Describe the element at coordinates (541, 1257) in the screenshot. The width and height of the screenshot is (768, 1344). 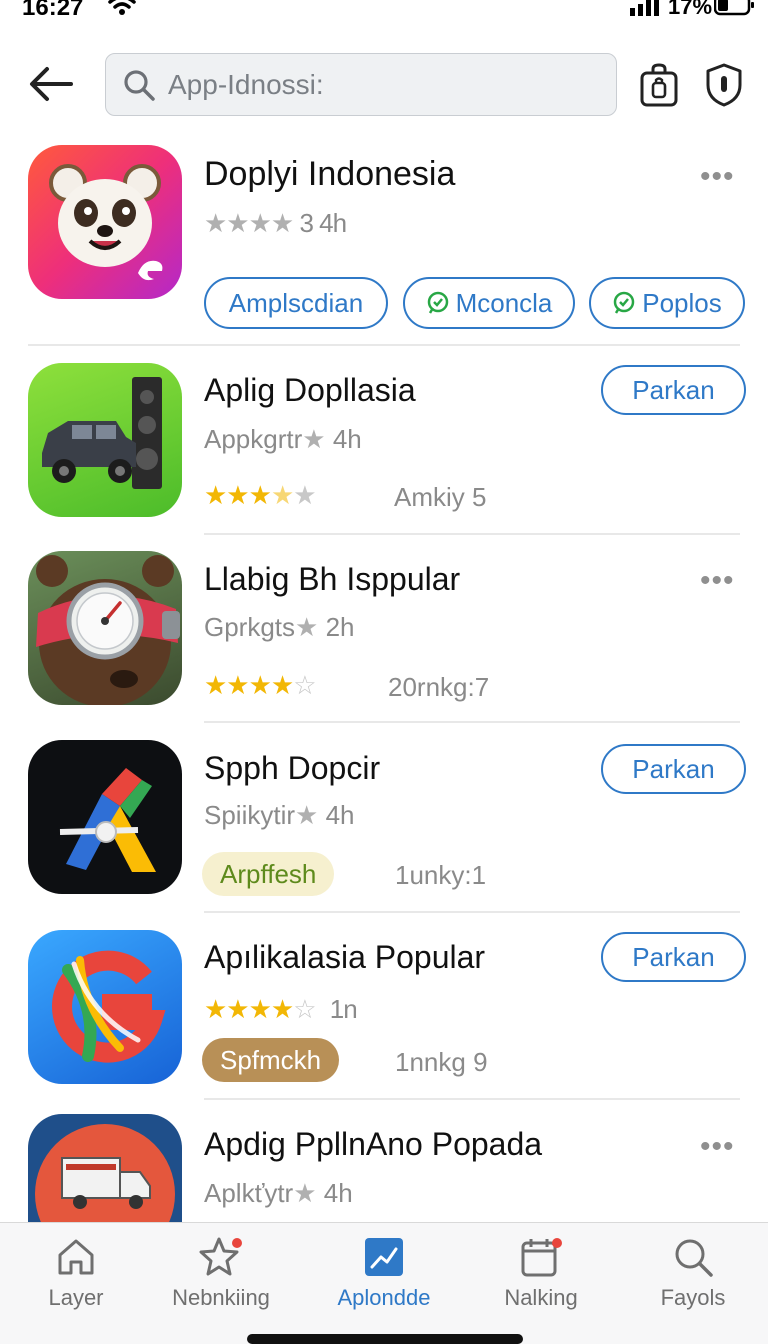
I see `calendar-icon` at that location.